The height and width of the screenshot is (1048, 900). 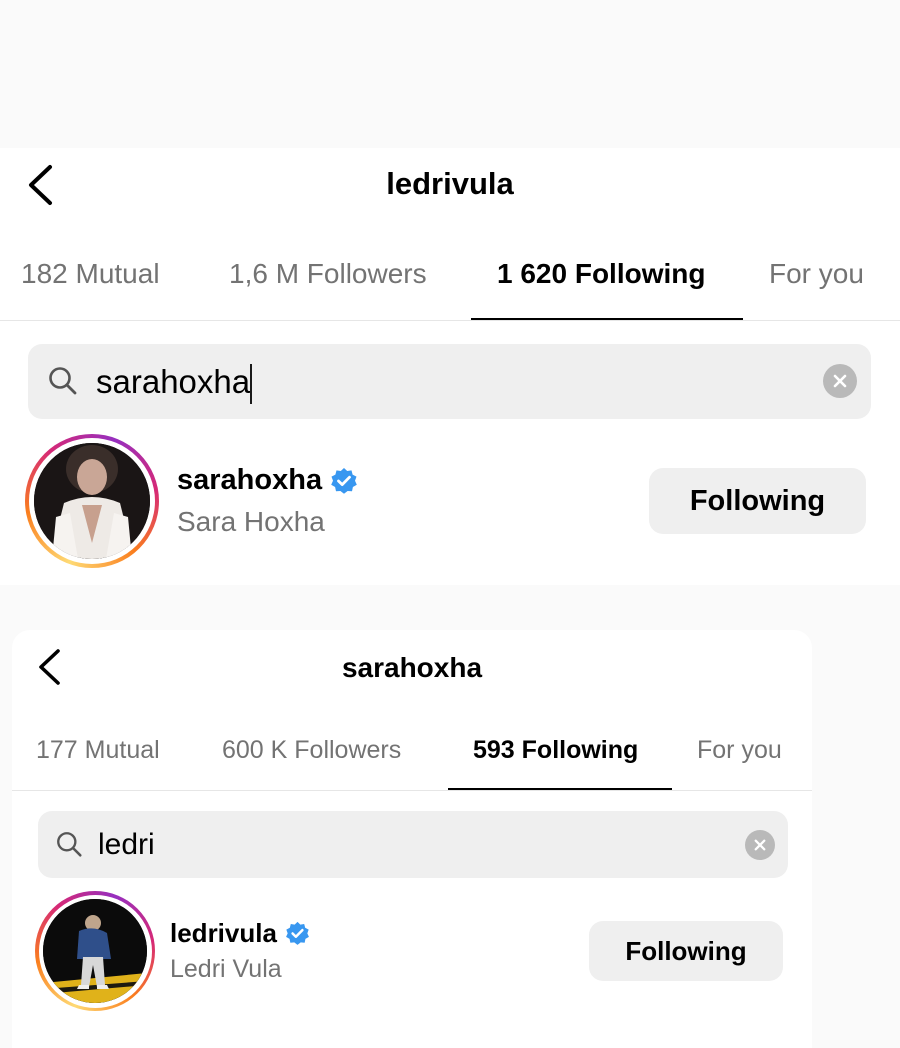 I want to click on tab-mutual: 182 Mutual, so click(x=90, y=274).